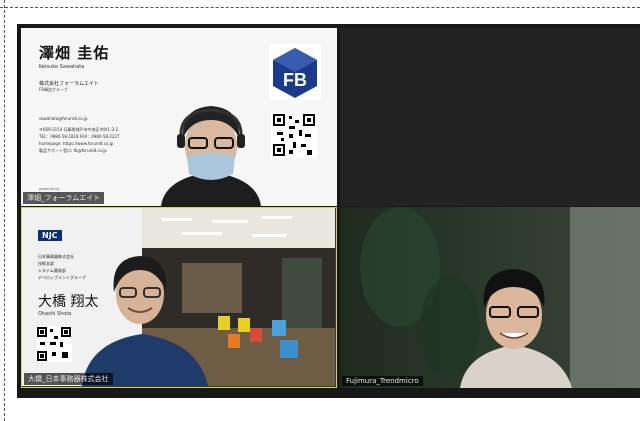 The height and width of the screenshot is (421, 640). What do you see at coordinates (52, 270) in the screenshot?
I see `card-org-line: システム開発部` at bounding box center [52, 270].